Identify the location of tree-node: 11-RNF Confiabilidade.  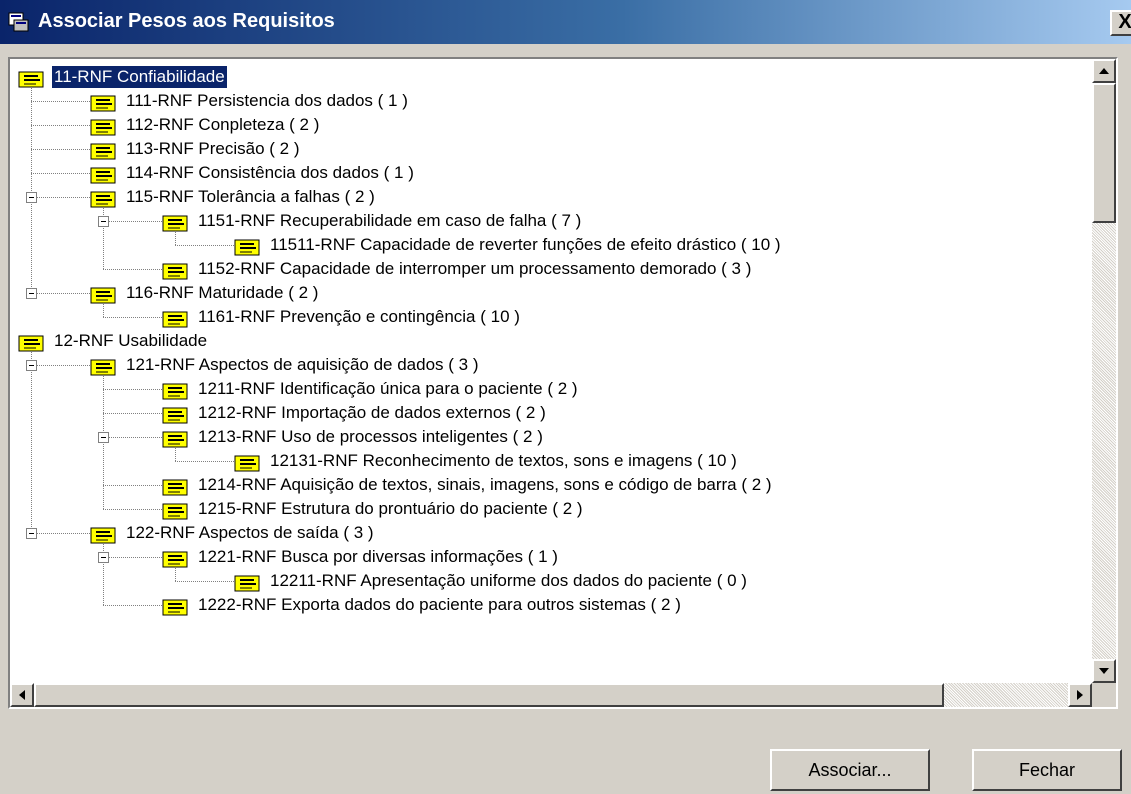
(123, 77).